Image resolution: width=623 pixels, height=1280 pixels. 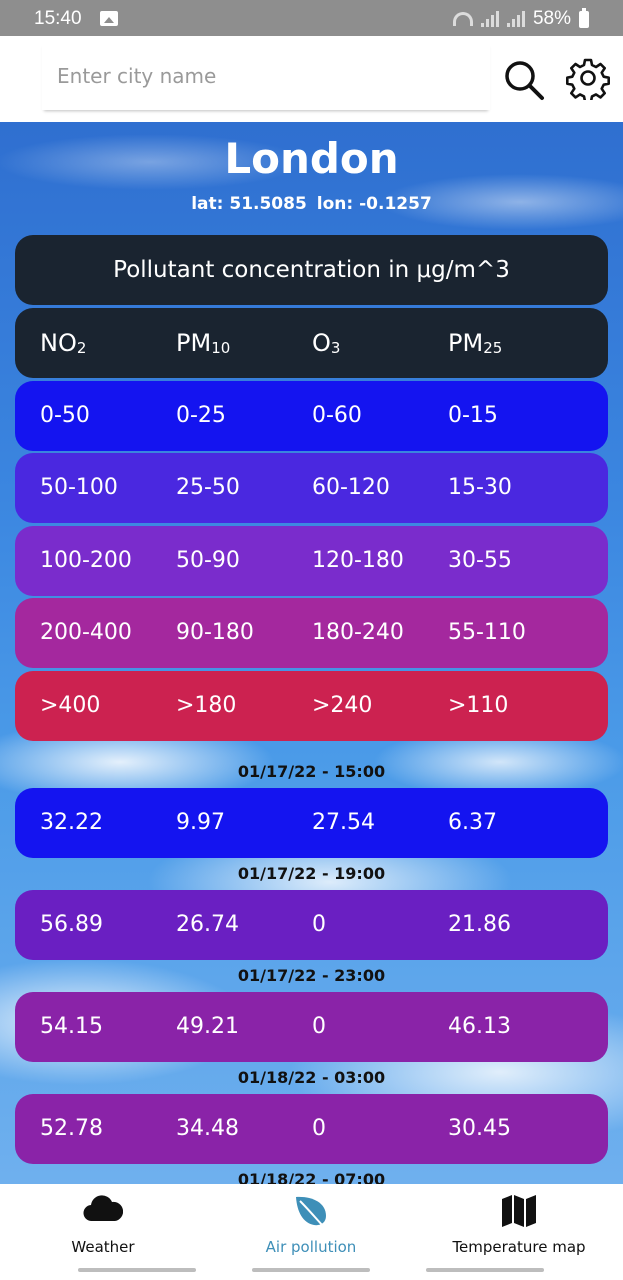 I want to click on range-cell: 200-400, so click(x=86, y=632).